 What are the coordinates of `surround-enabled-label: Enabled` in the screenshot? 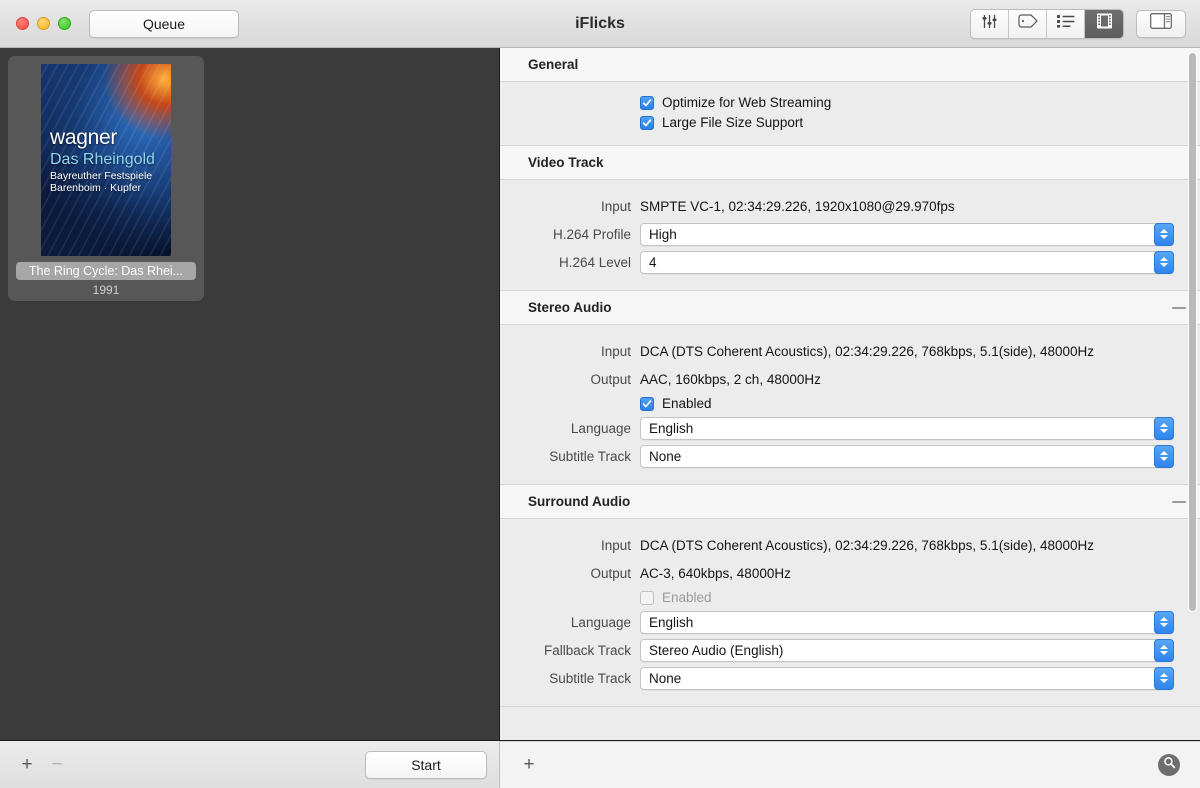 It's located at (687, 597).